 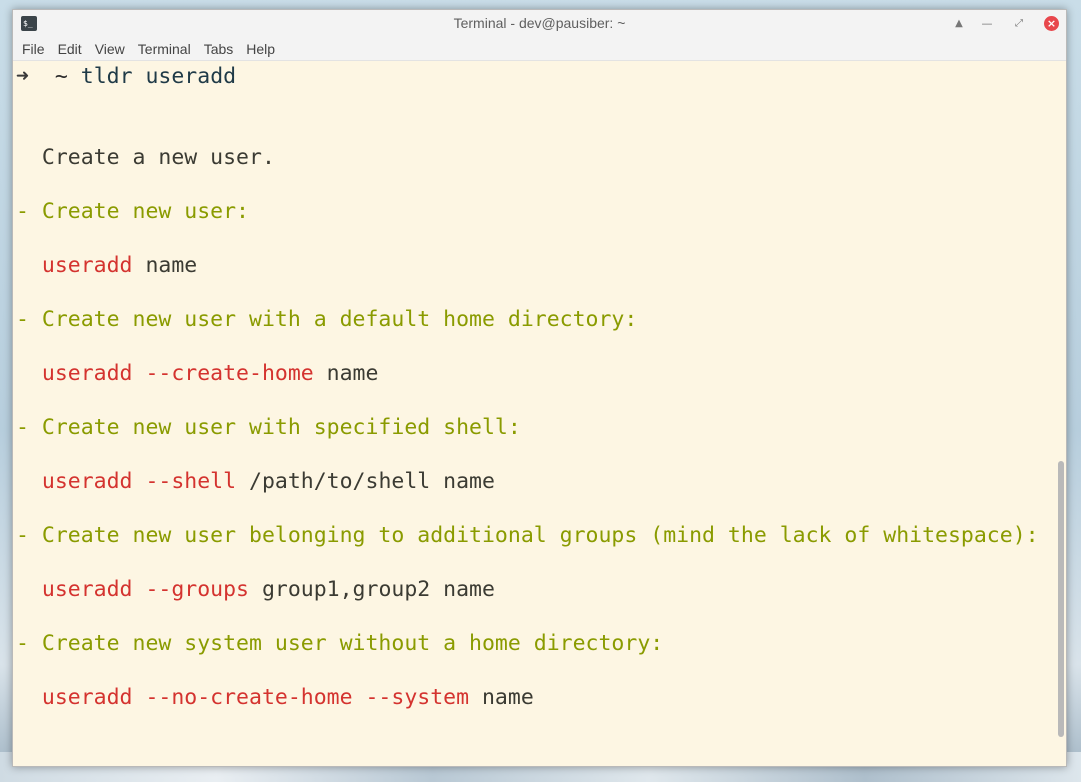 I want to click on prompt-command: tldr useradd, so click(x=158, y=76).